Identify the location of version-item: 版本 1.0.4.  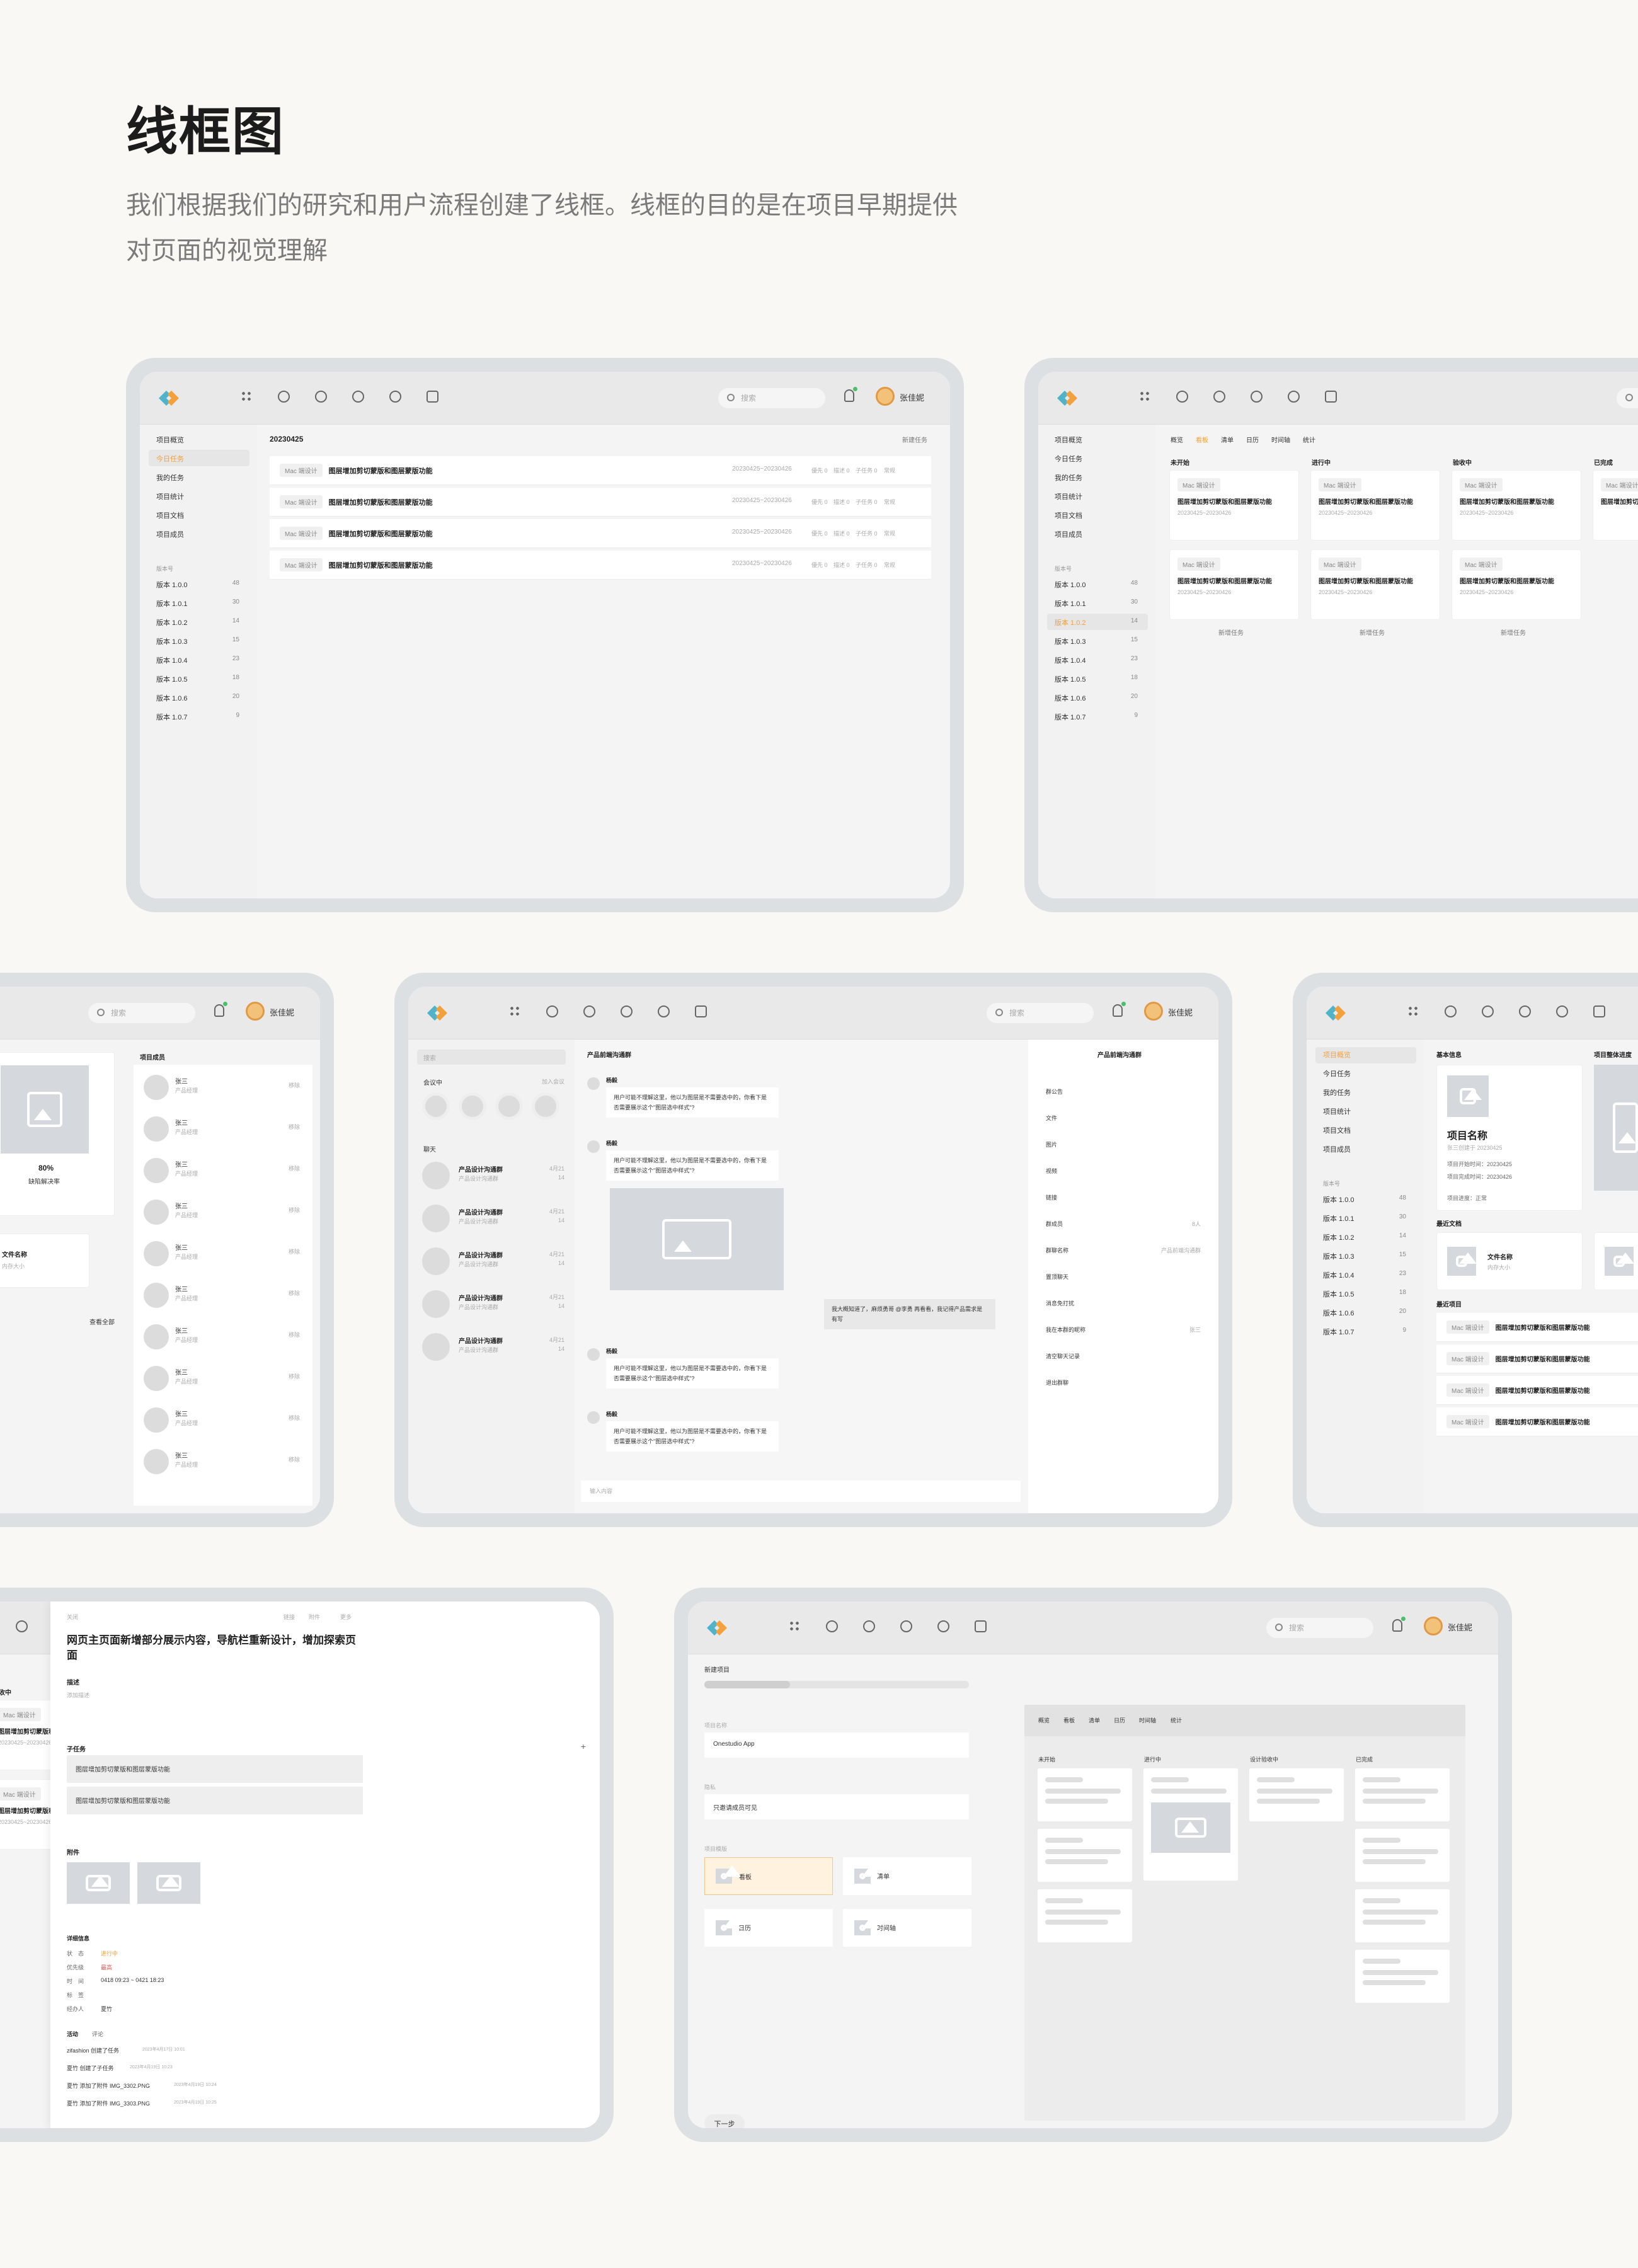
(1070, 660).